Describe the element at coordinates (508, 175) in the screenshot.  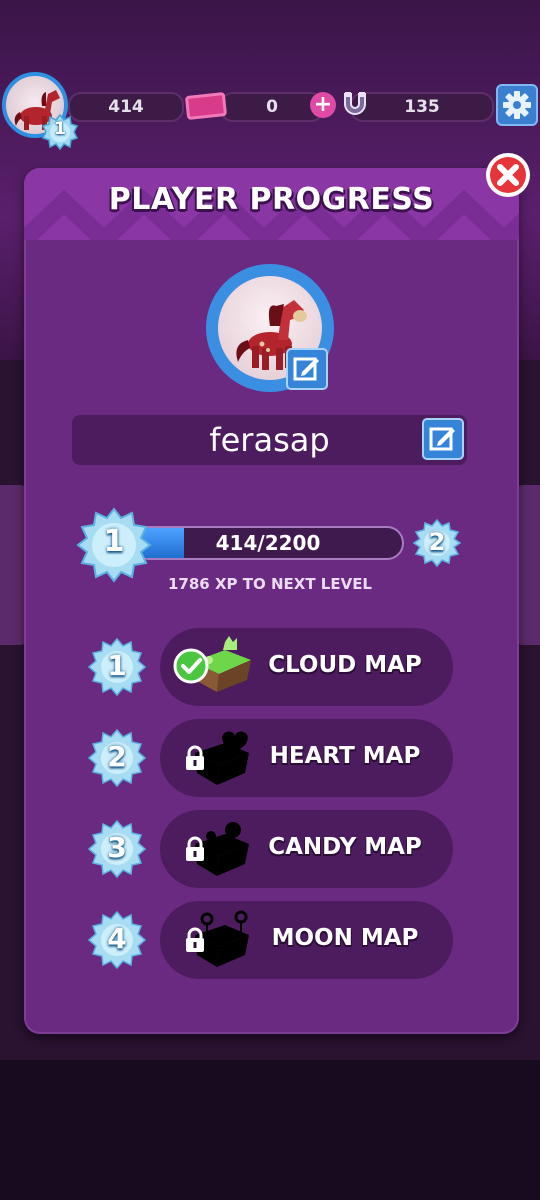
I see `close-button` at that location.